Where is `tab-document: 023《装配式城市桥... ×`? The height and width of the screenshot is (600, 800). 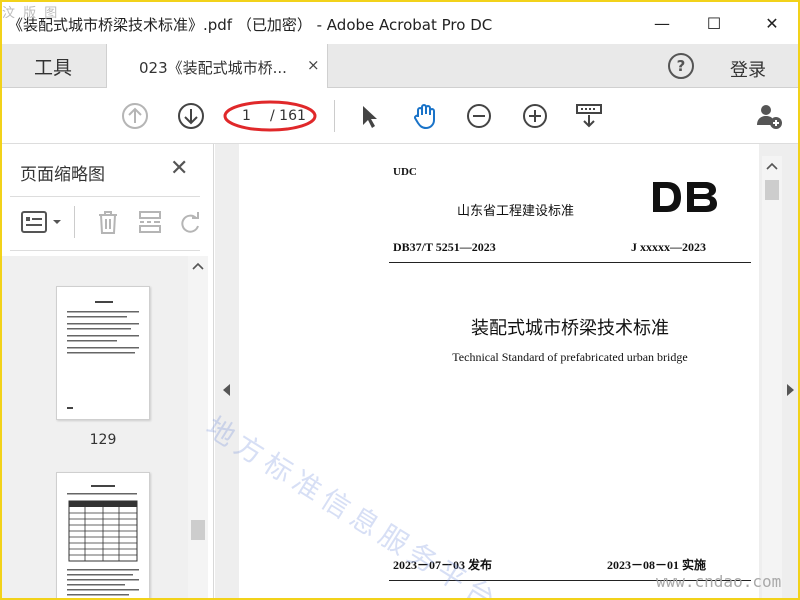 tab-document: 023《装配式城市桥... × is located at coordinates (217, 66).